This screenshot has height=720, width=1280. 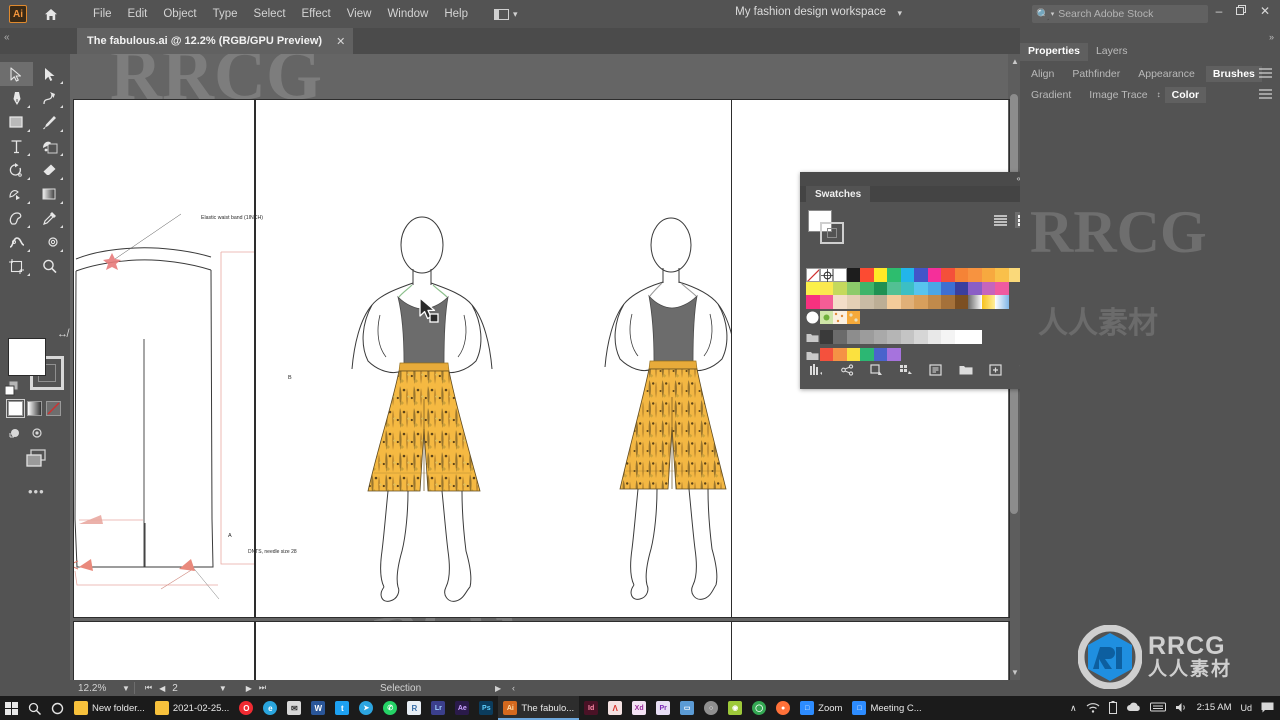 What do you see at coordinates (920, 179) in the screenshot?
I see `swatches-title-bar: « ✕` at bounding box center [920, 179].